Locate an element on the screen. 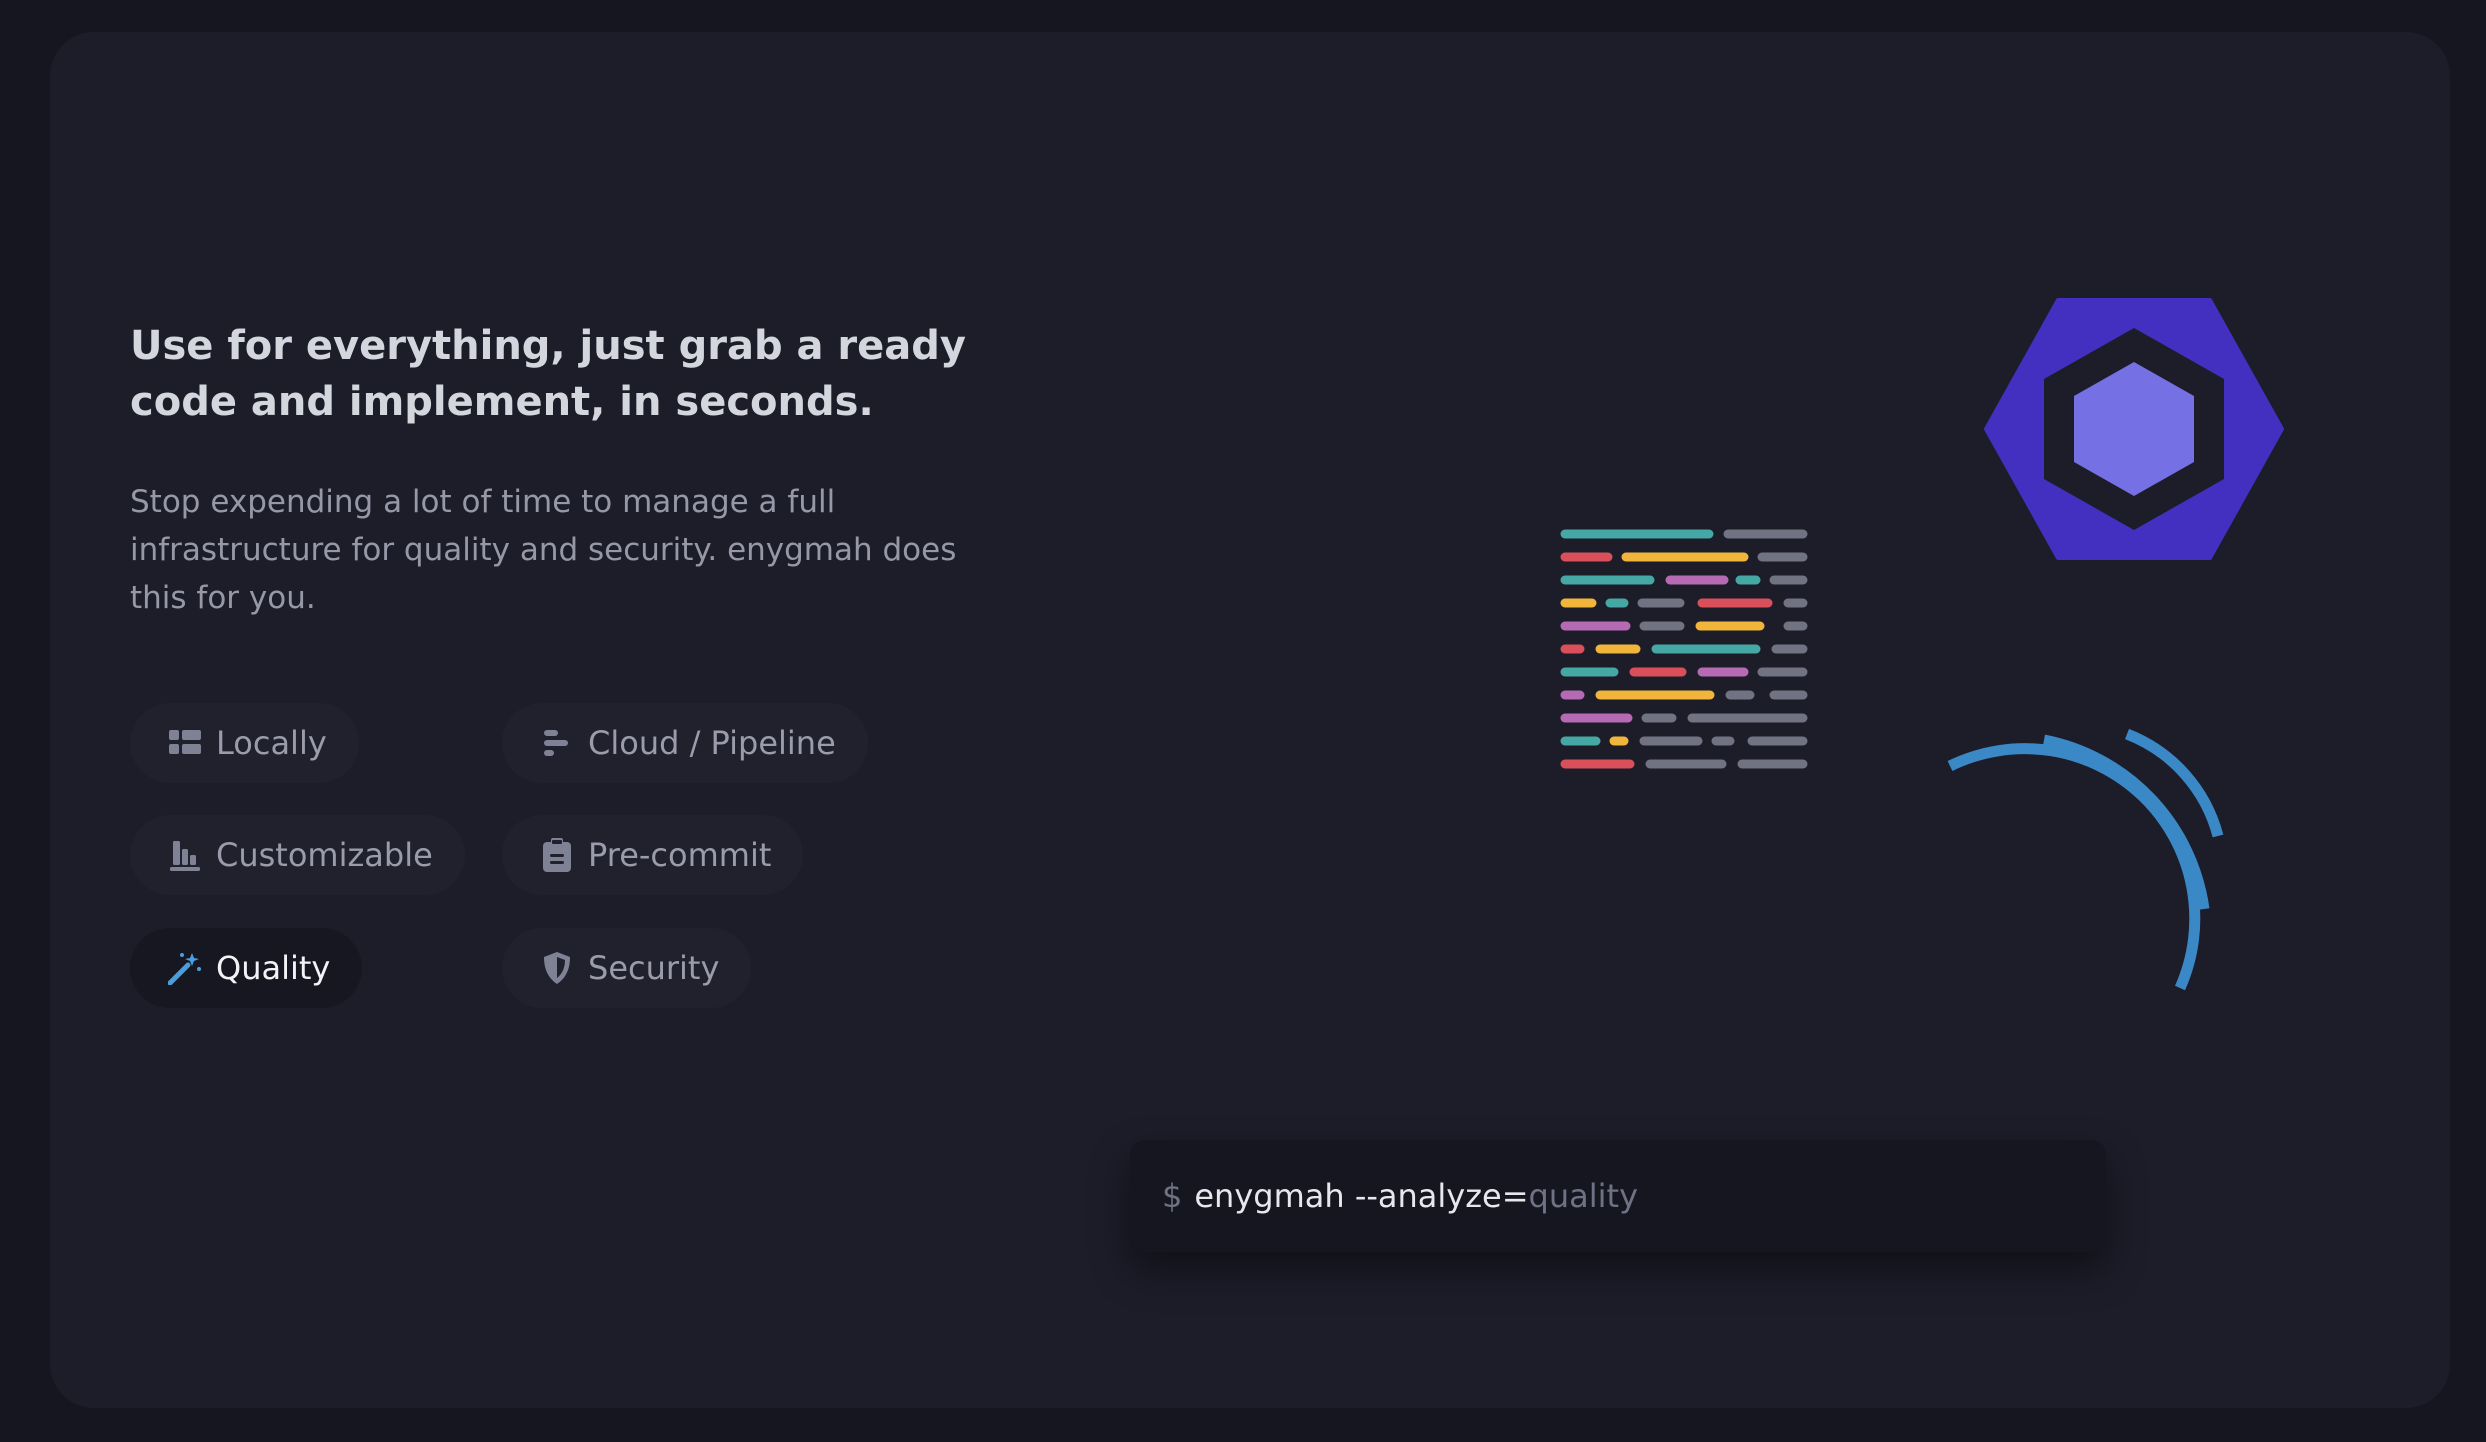 Image resolution: width=2486 pixels, height=1442 pixels. bars-icon is located at coordinates (557, 743).